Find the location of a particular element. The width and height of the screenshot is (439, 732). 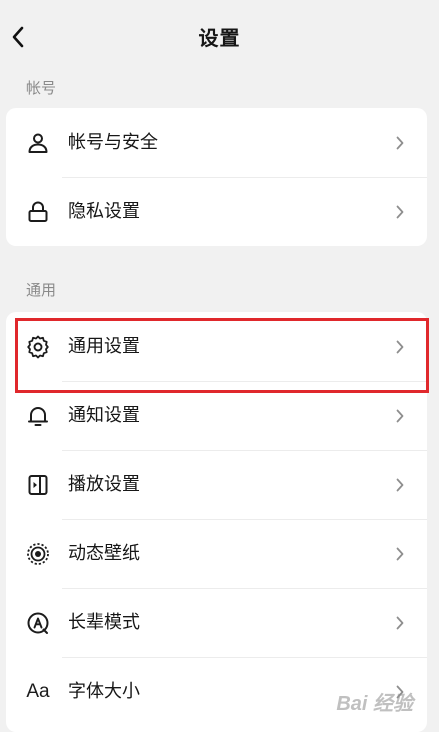

settings-item-label: 字体大小 is located at coordinates (104, 691).